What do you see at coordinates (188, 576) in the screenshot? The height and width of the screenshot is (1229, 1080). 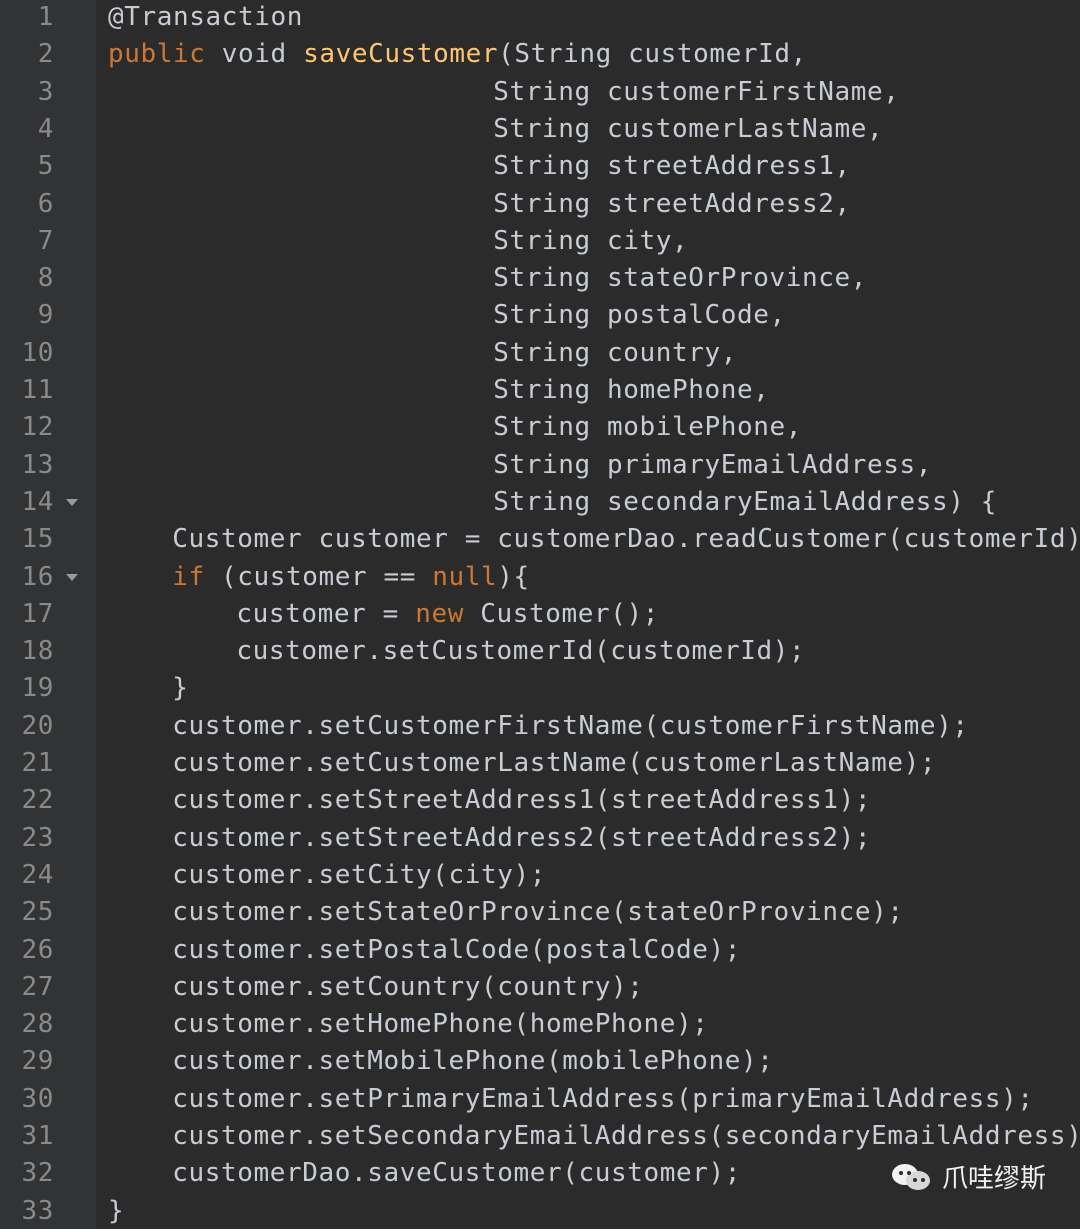 I see `code-token: if` at bounding box center [188, 576].